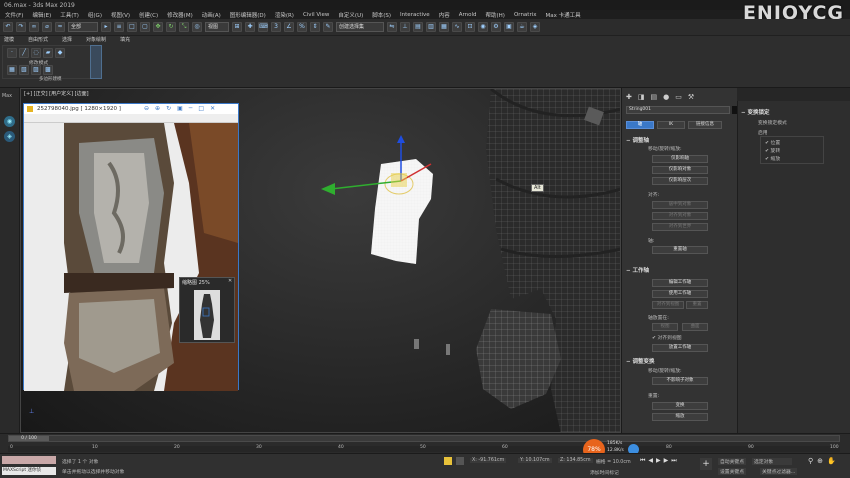 This screenshot has width=850, height=478. I want to click on go-to-start-icon: ⏮, so click(642, 461).